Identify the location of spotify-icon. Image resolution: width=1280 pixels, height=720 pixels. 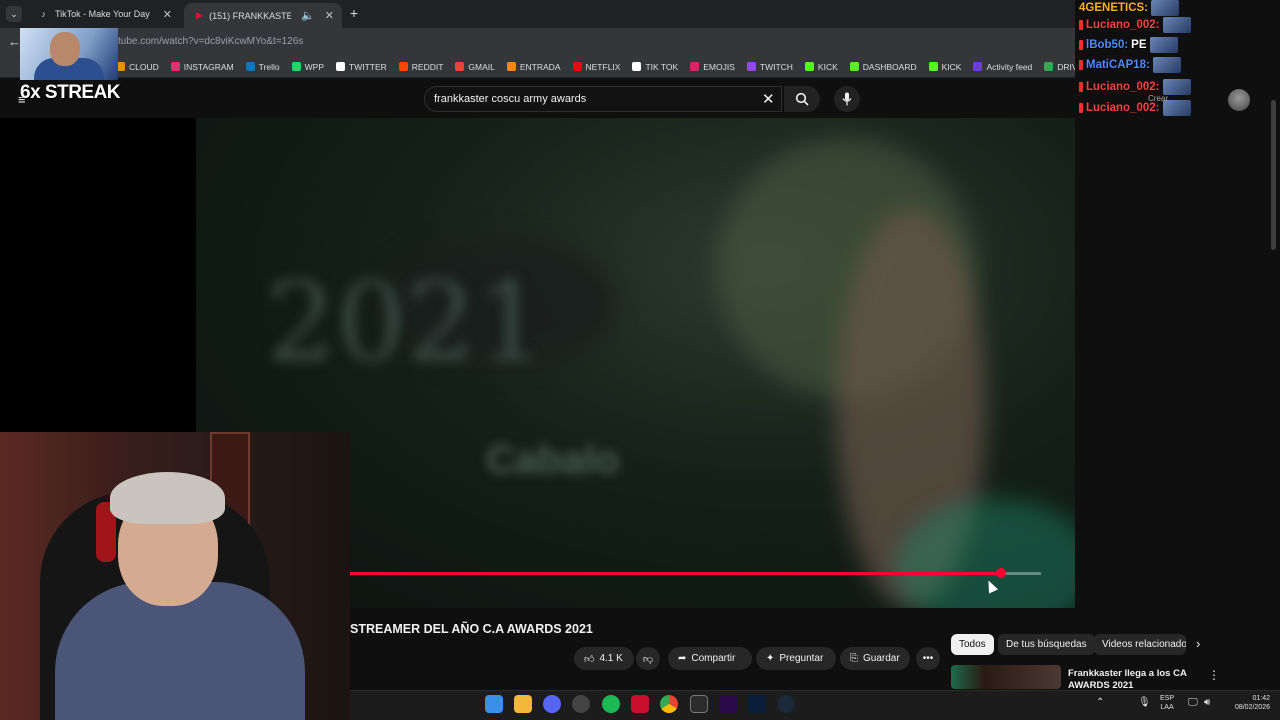
(611, 704).